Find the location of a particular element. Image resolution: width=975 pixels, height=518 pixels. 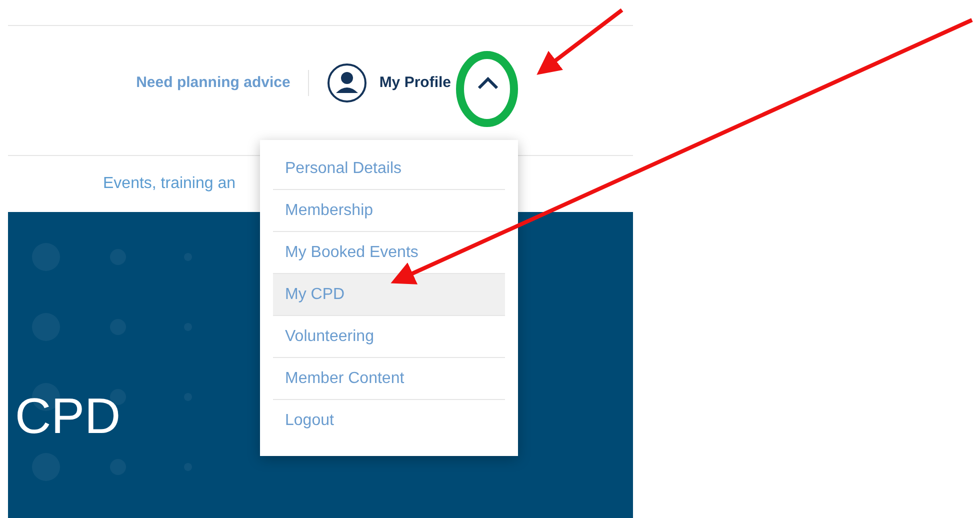

profile-button: My Profile is located at coordinates (413, 82).